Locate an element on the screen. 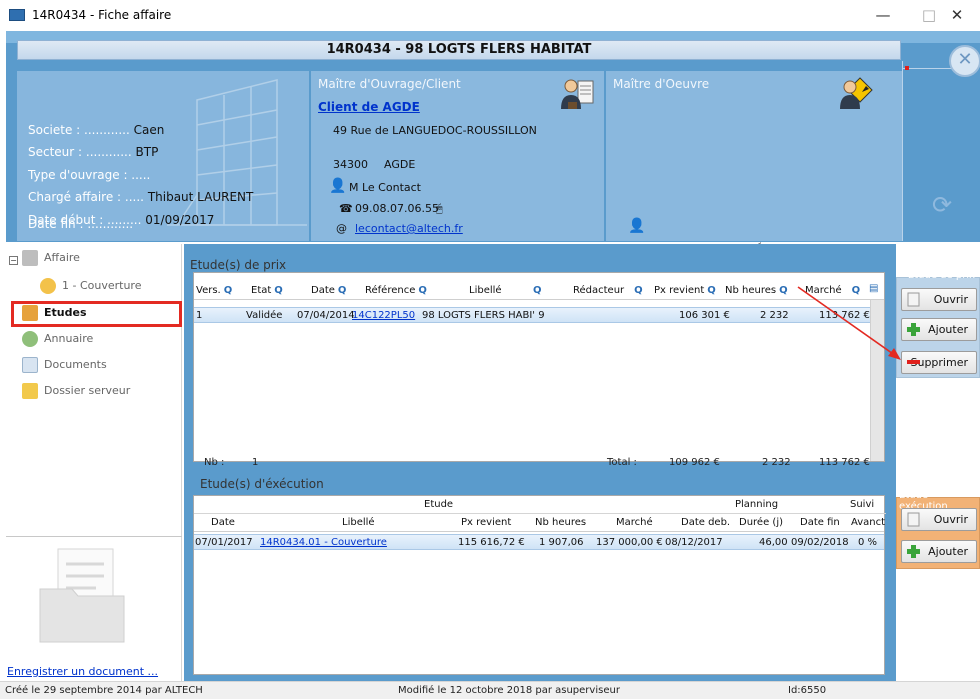 The image size is (980, 699). documents-icon is located at coordinates (30, 365).